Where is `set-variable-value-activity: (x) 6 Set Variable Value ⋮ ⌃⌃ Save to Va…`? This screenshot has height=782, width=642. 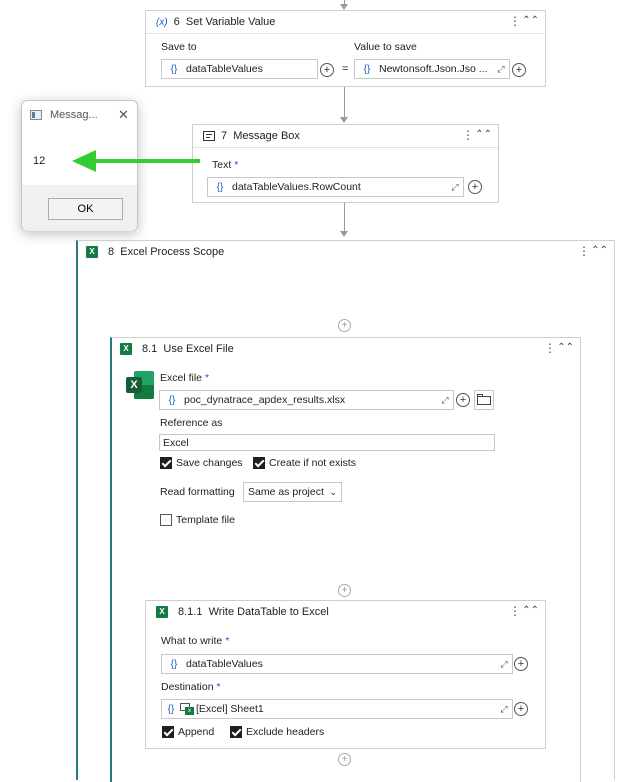
set-variable-value-activity: (x) 6 Set Variable Value ⋮ ⌃⌃ Save to Va… is located at coordinates (345, 48).